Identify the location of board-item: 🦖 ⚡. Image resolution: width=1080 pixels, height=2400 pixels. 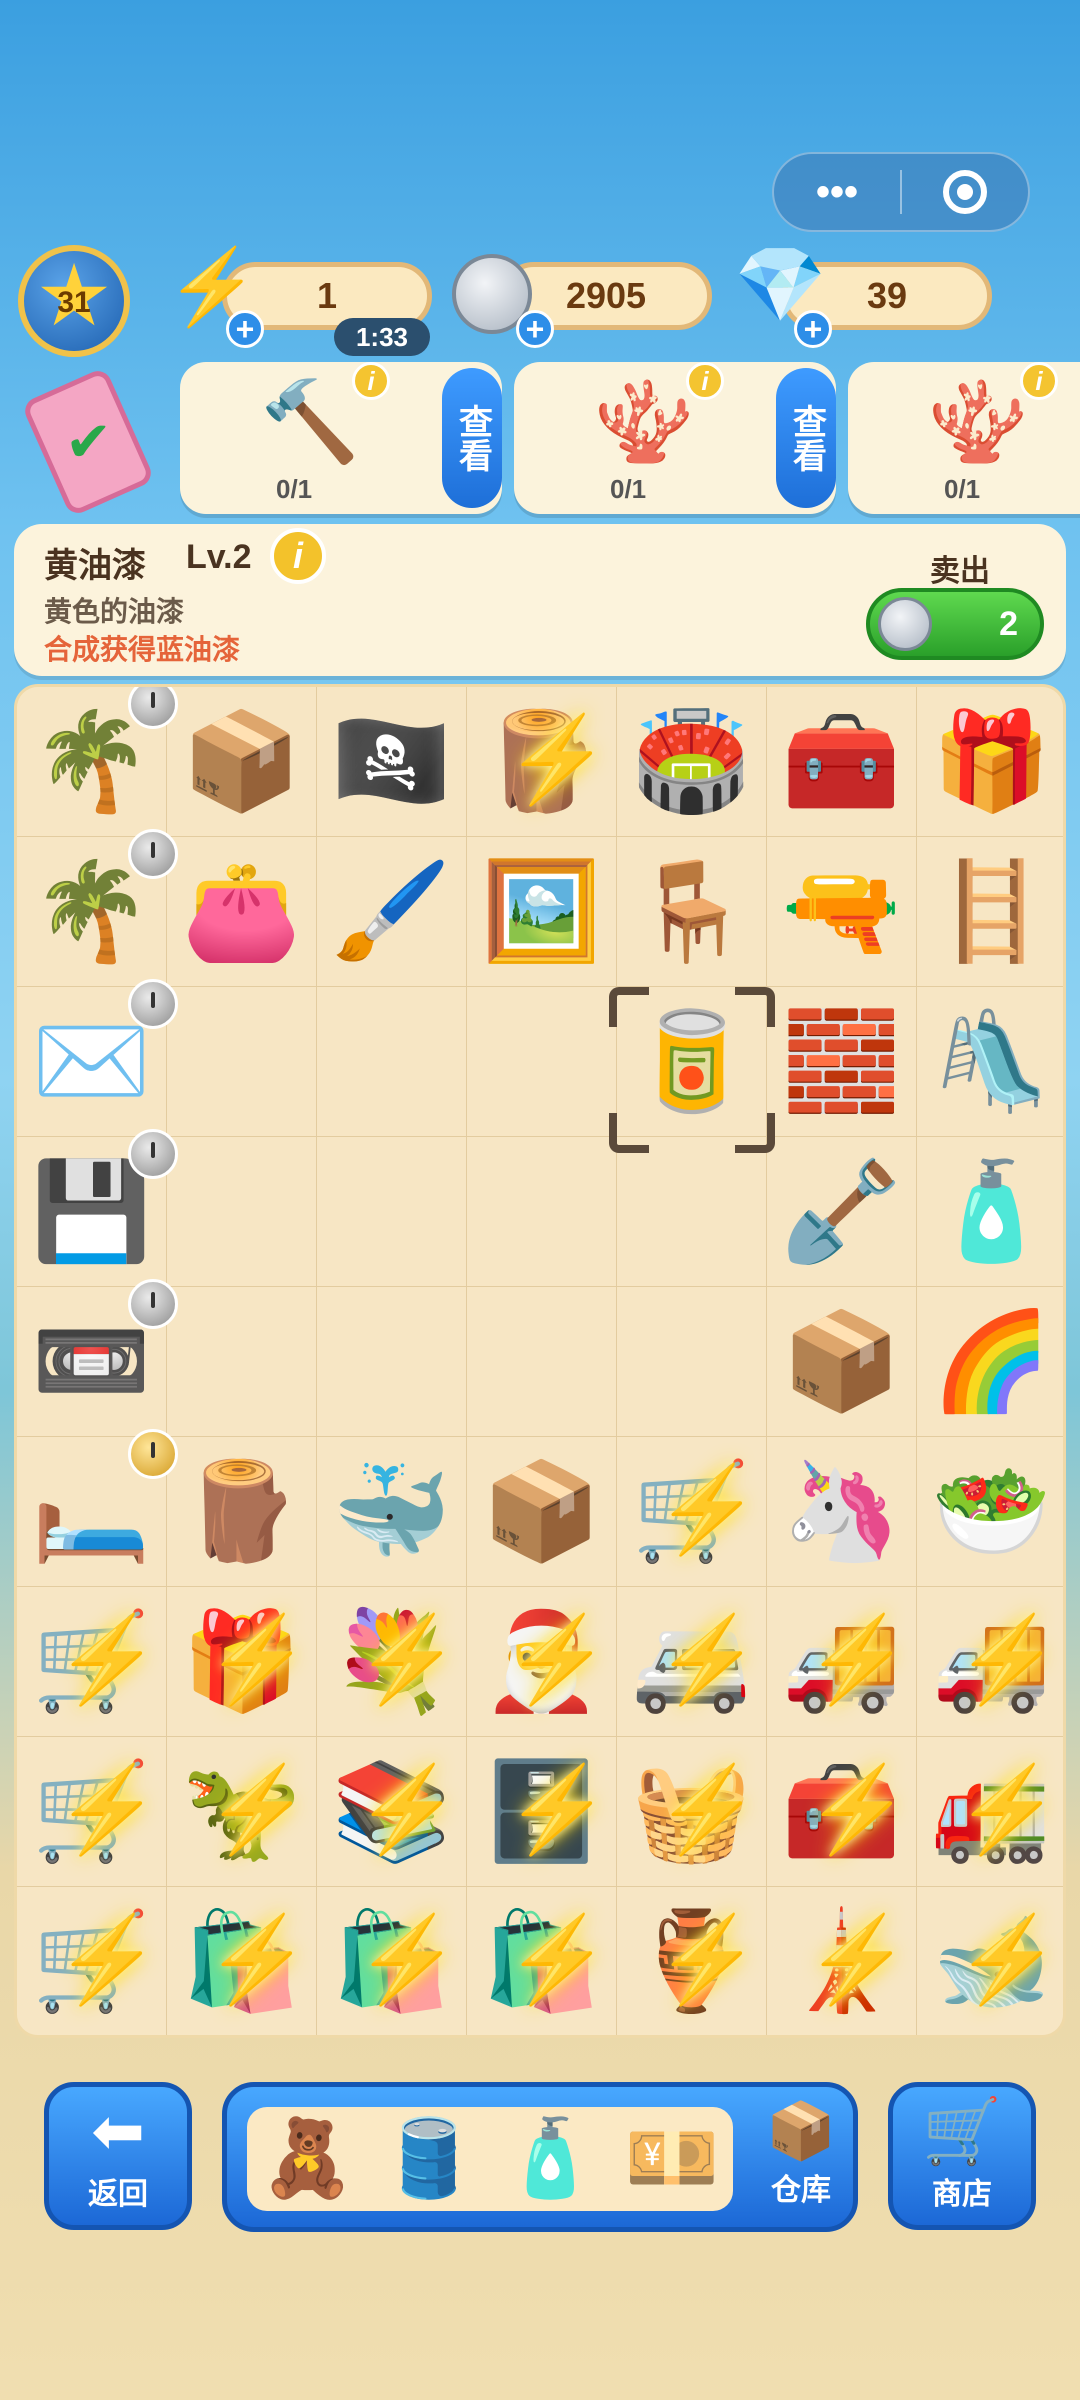
(242, 1812).